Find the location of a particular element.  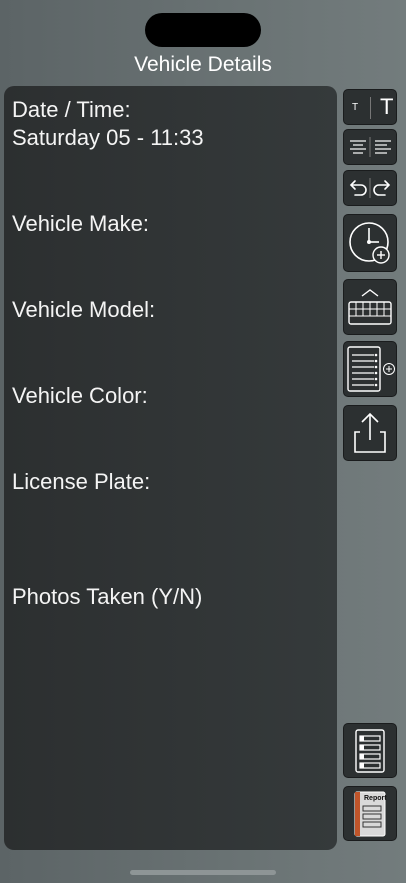

redo-icon is located at coordinates (382, 188).